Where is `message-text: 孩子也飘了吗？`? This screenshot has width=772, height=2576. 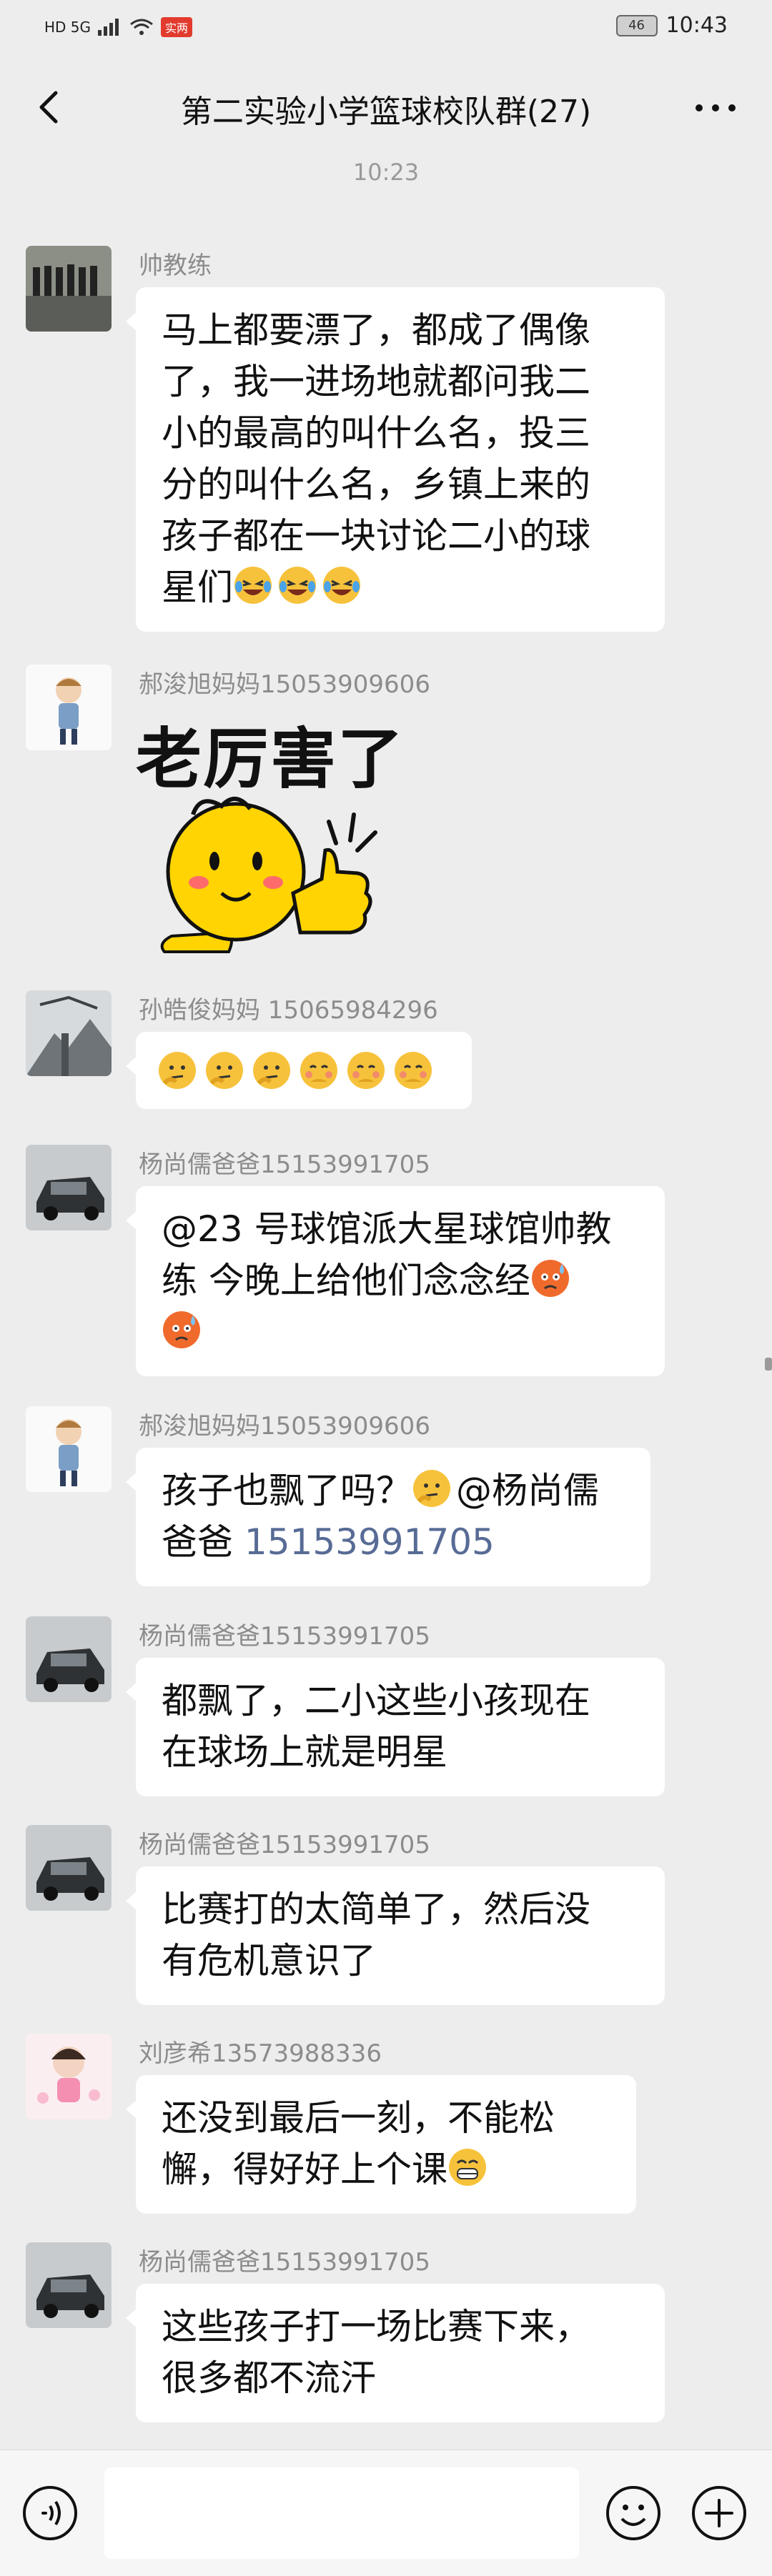 message-text: 孩子也飘了吗？ is located at coordinates (287, 1490).